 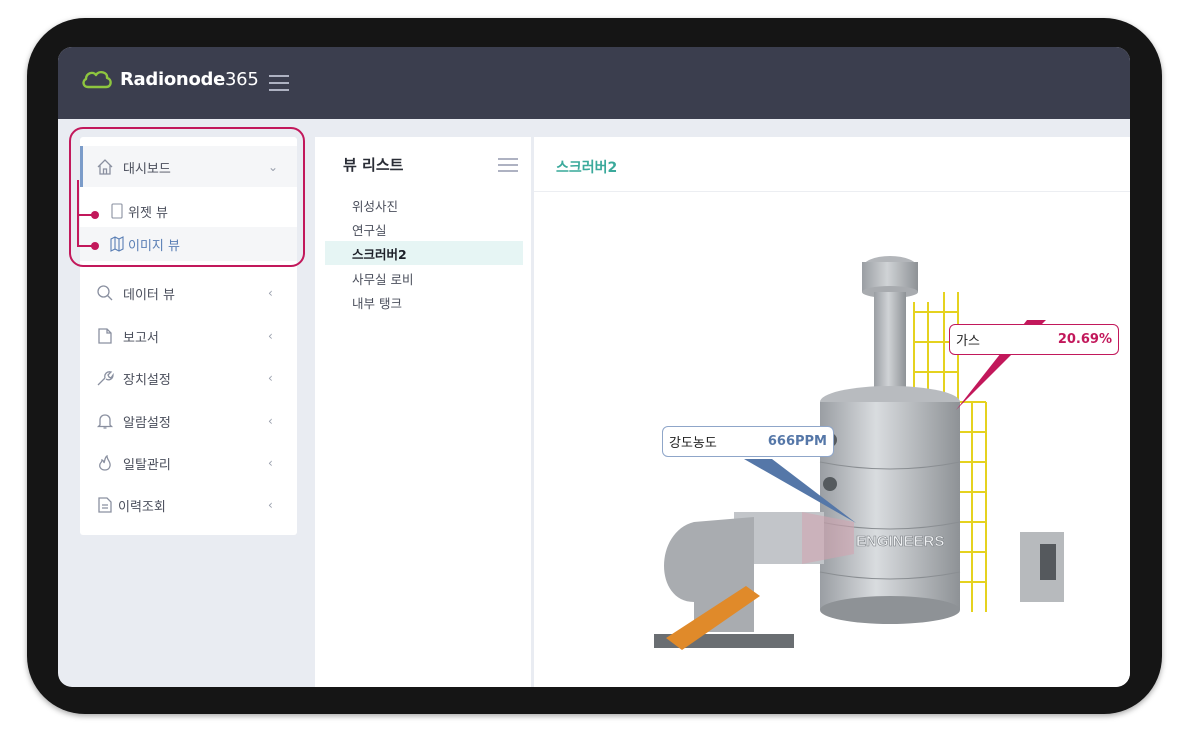 I want to click on sidebar-item-history: 이력조회 ‹, so click(x=188, y=505).